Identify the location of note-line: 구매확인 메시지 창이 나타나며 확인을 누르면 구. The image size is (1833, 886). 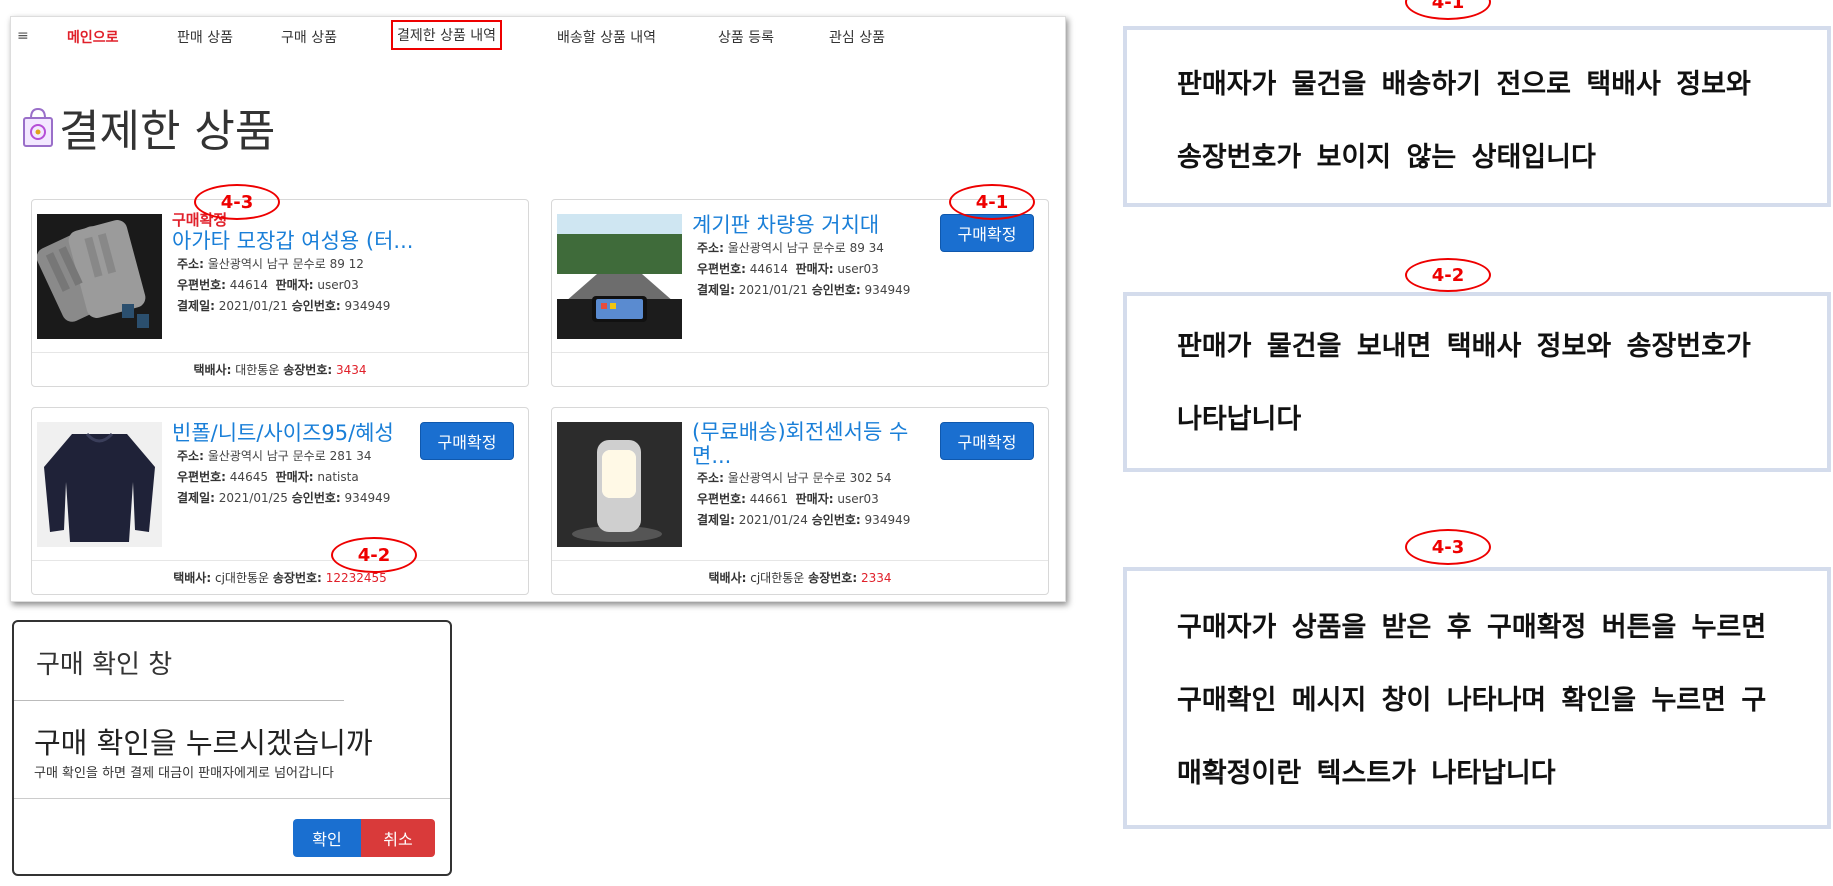
(1472, 700).